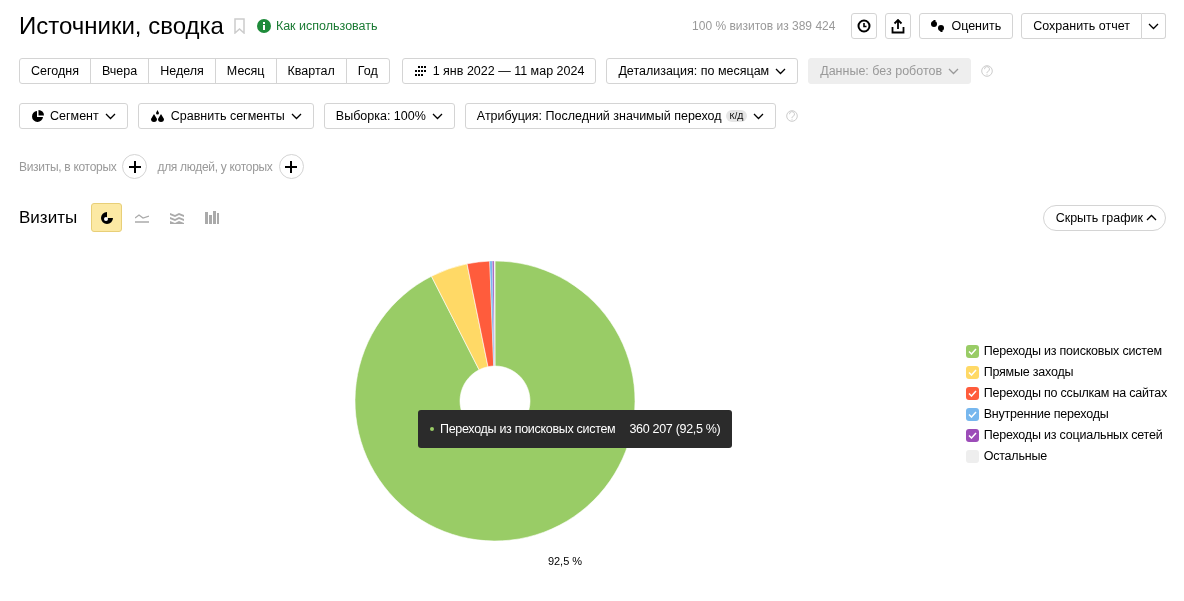  What do you see at coordinates (492, 313) in the screenshot?
I see `thin-slices` at bounding box center [492, 313].